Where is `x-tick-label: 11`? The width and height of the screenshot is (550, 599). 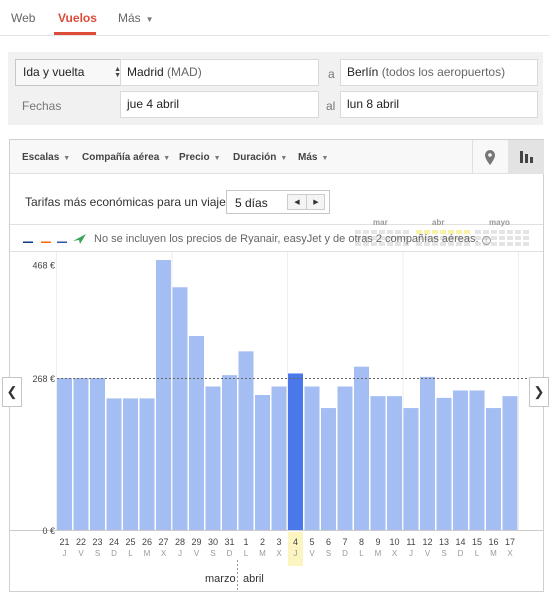
x-tick-label: 11 is located at coordinates (410, 542).